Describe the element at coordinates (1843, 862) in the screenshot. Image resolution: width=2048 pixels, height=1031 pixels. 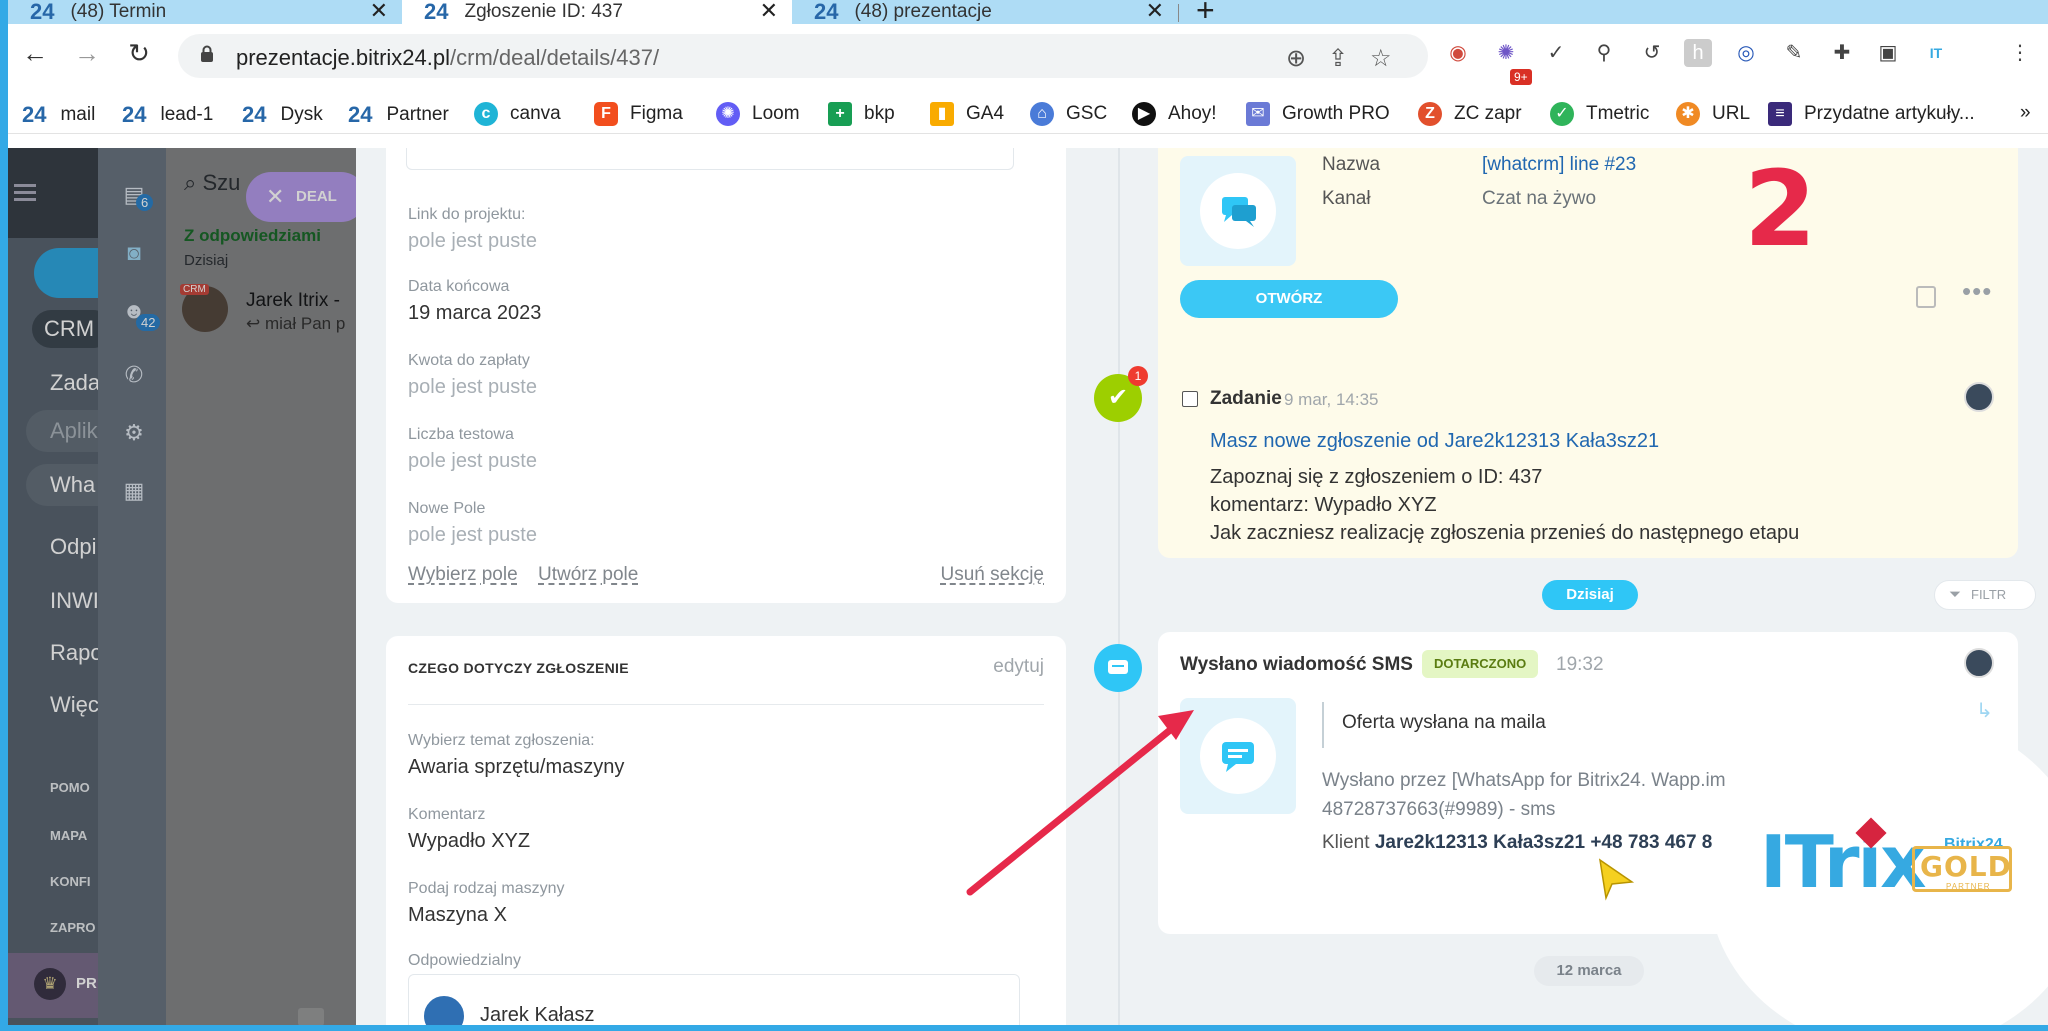
I see `itrix-logo: ITrix` at that location.